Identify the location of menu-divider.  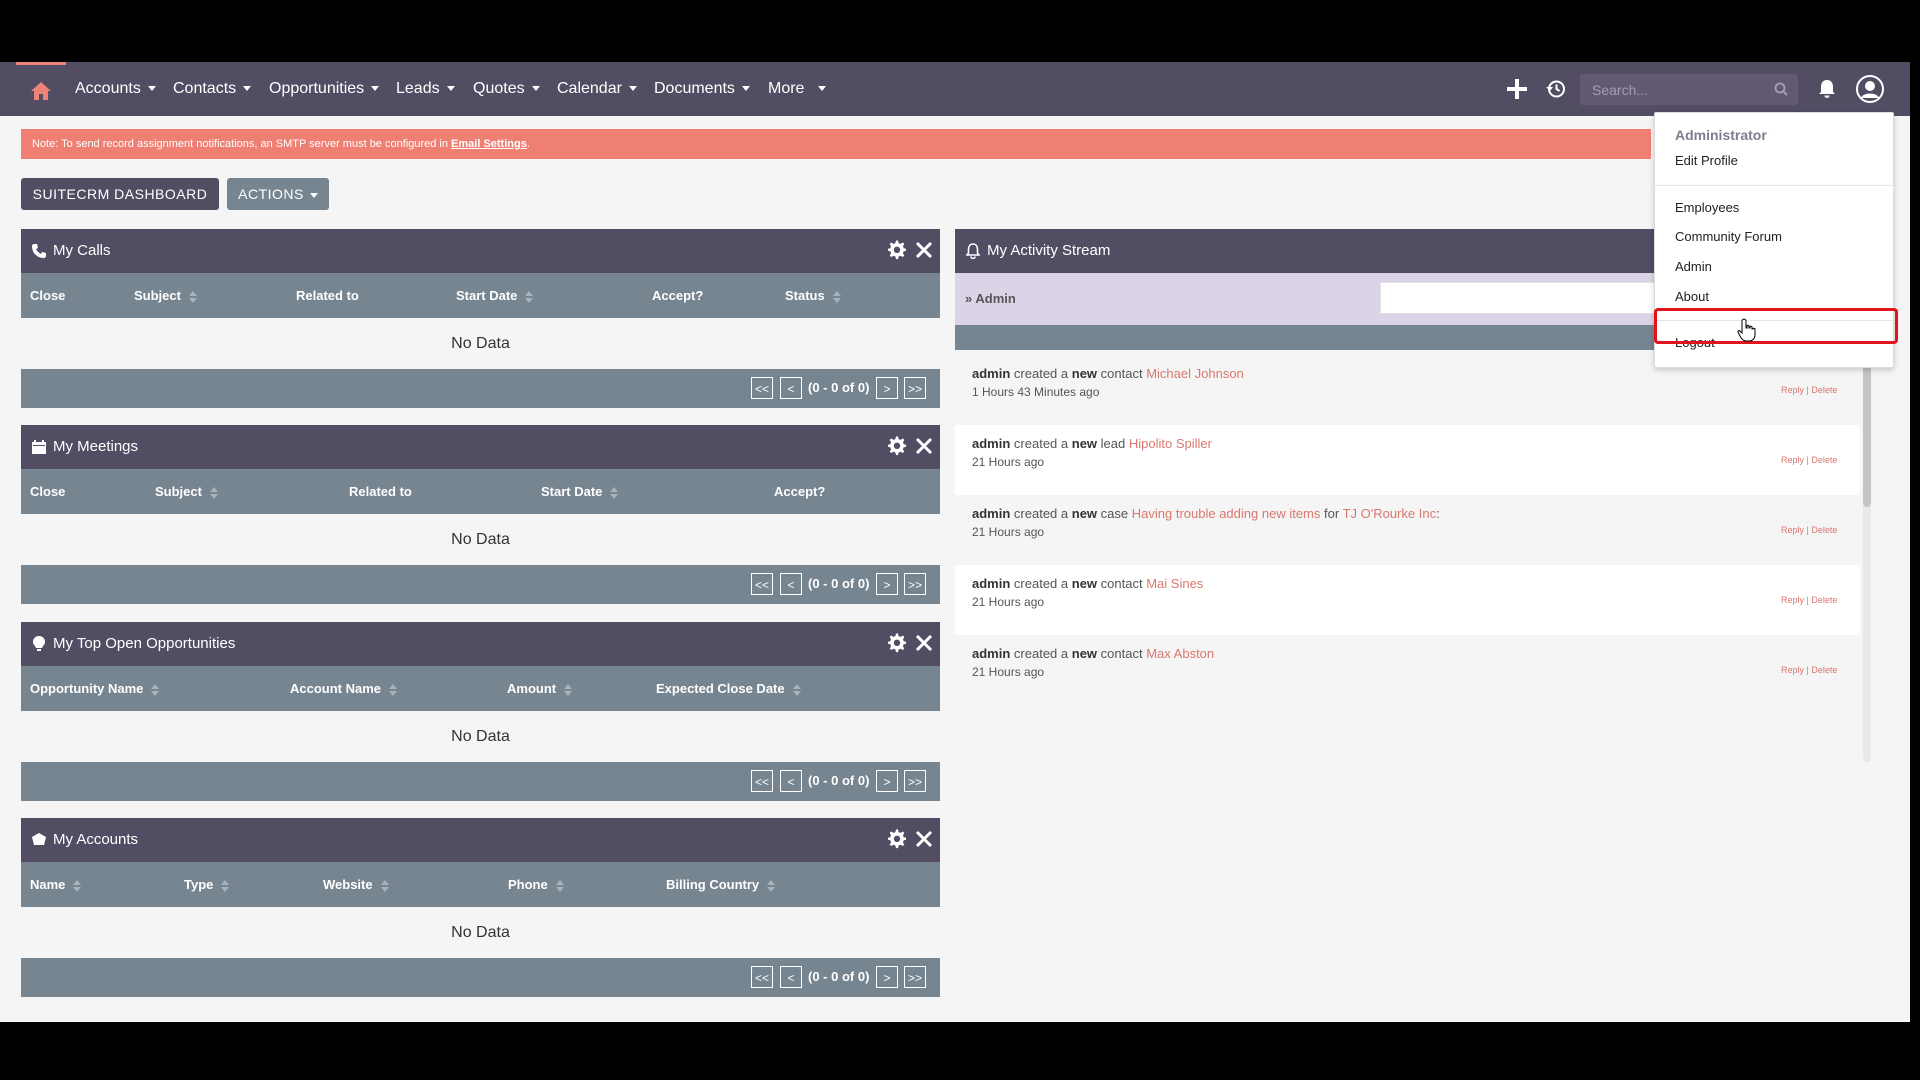
(1774, 185).